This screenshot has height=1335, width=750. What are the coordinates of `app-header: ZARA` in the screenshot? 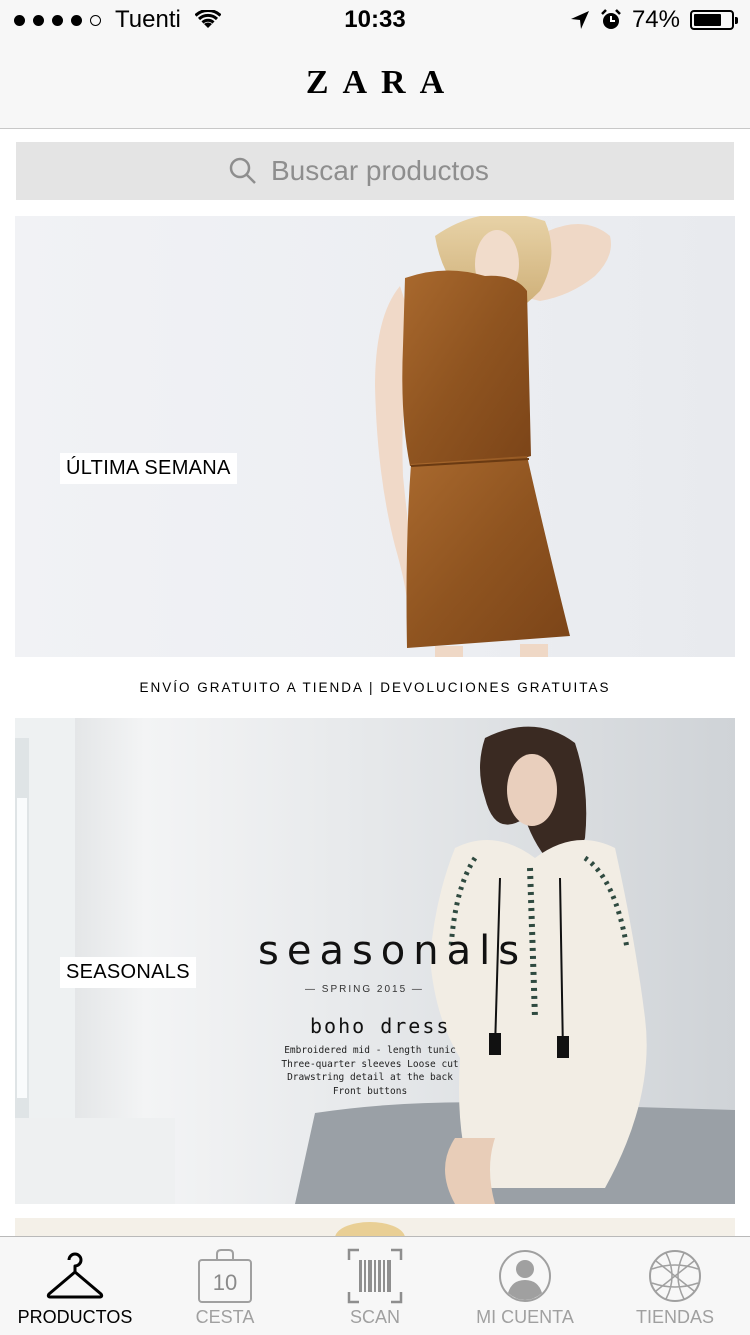 It's located at (375, 84).